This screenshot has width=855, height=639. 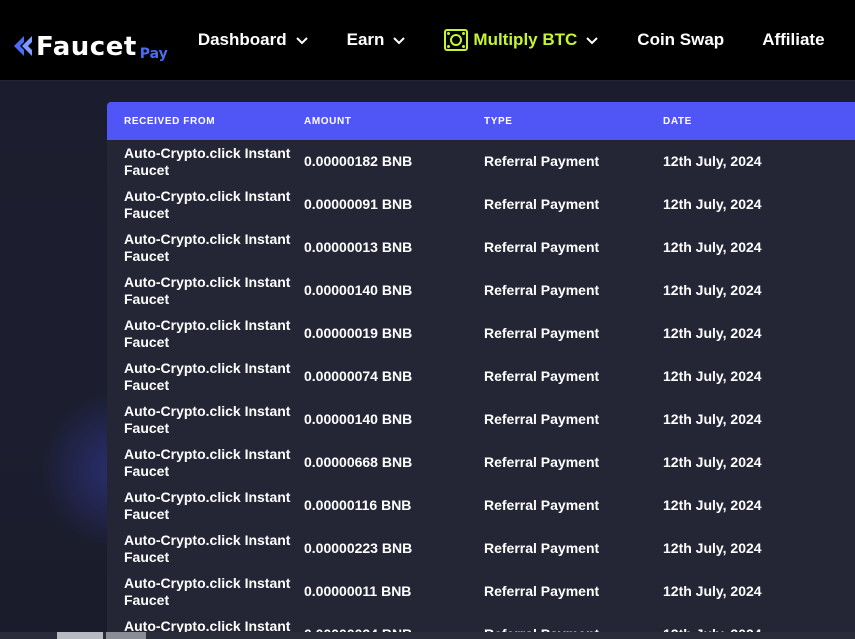 What do you see at coordinates (365, 39) in the screenshot?
I see `nav-item-label: Earn` at bounding box center [365, 39].